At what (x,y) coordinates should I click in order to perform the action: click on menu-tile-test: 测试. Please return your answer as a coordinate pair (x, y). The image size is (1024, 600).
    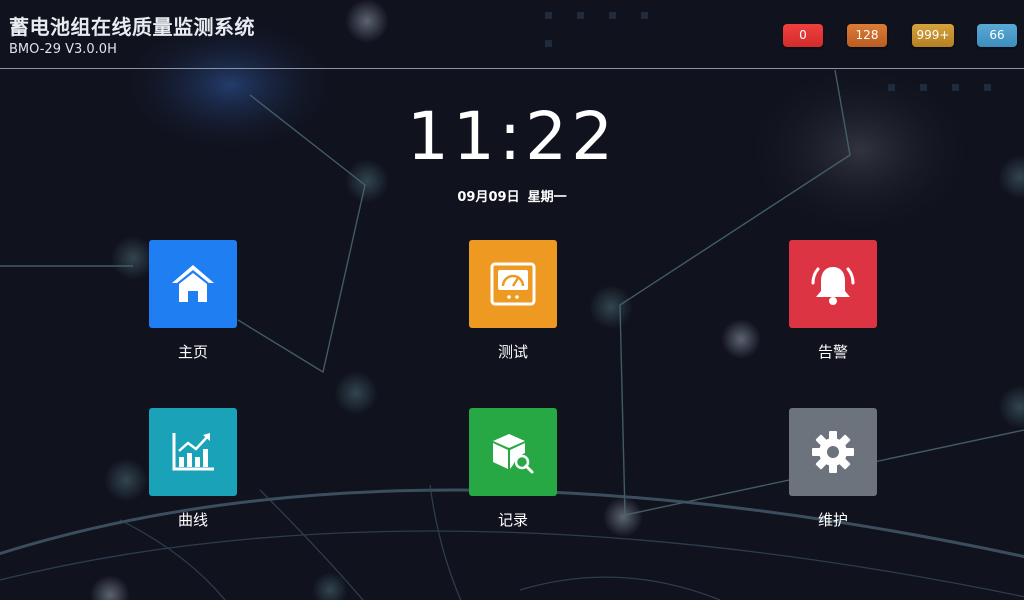
    Looking at the image, I should click on (513, 301).